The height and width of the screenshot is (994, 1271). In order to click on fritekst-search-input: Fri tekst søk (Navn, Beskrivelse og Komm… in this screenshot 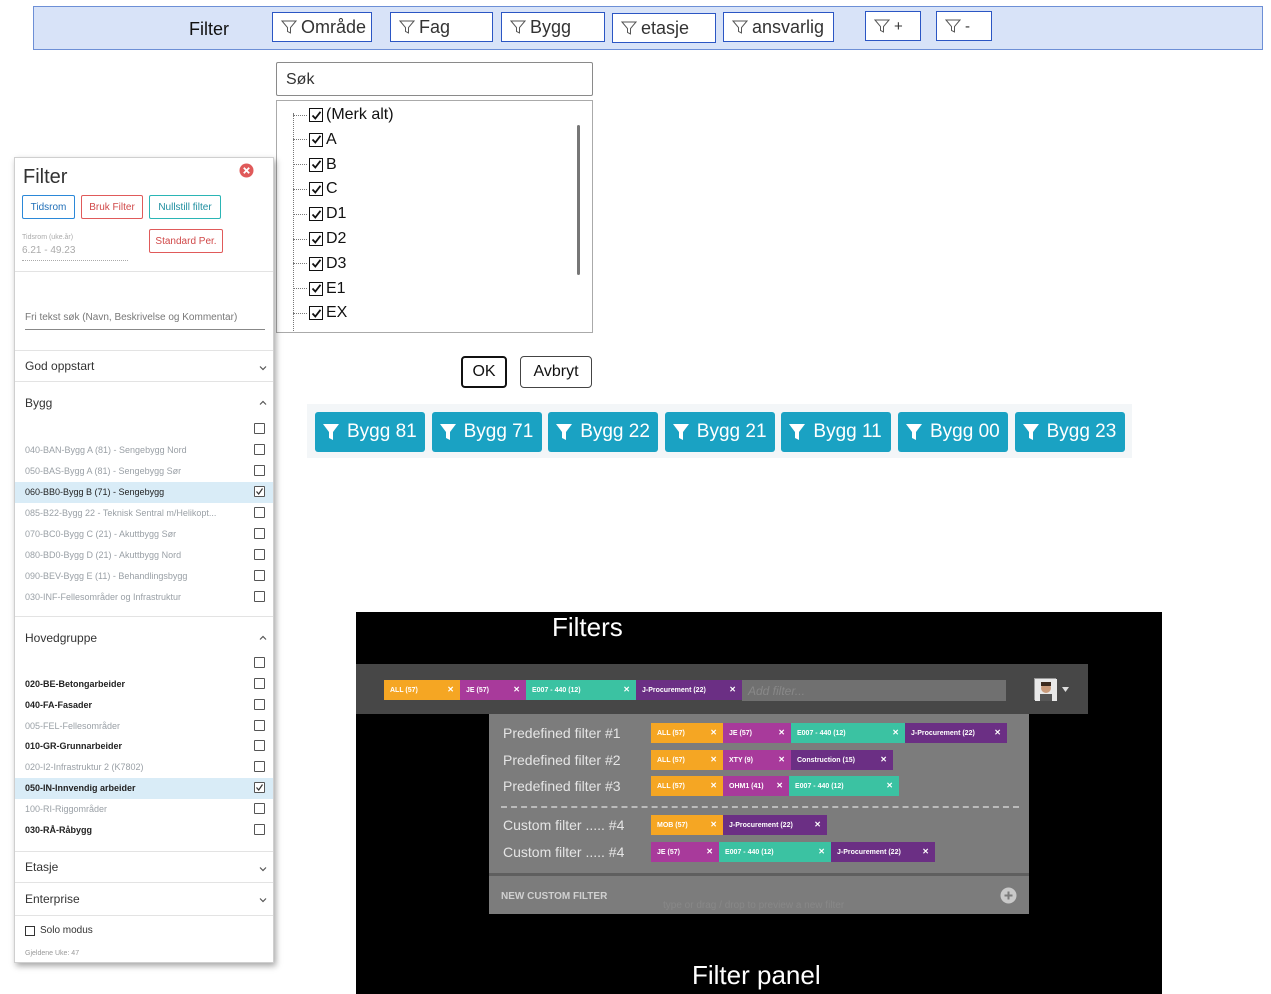, I will do `click(145, 321)`.